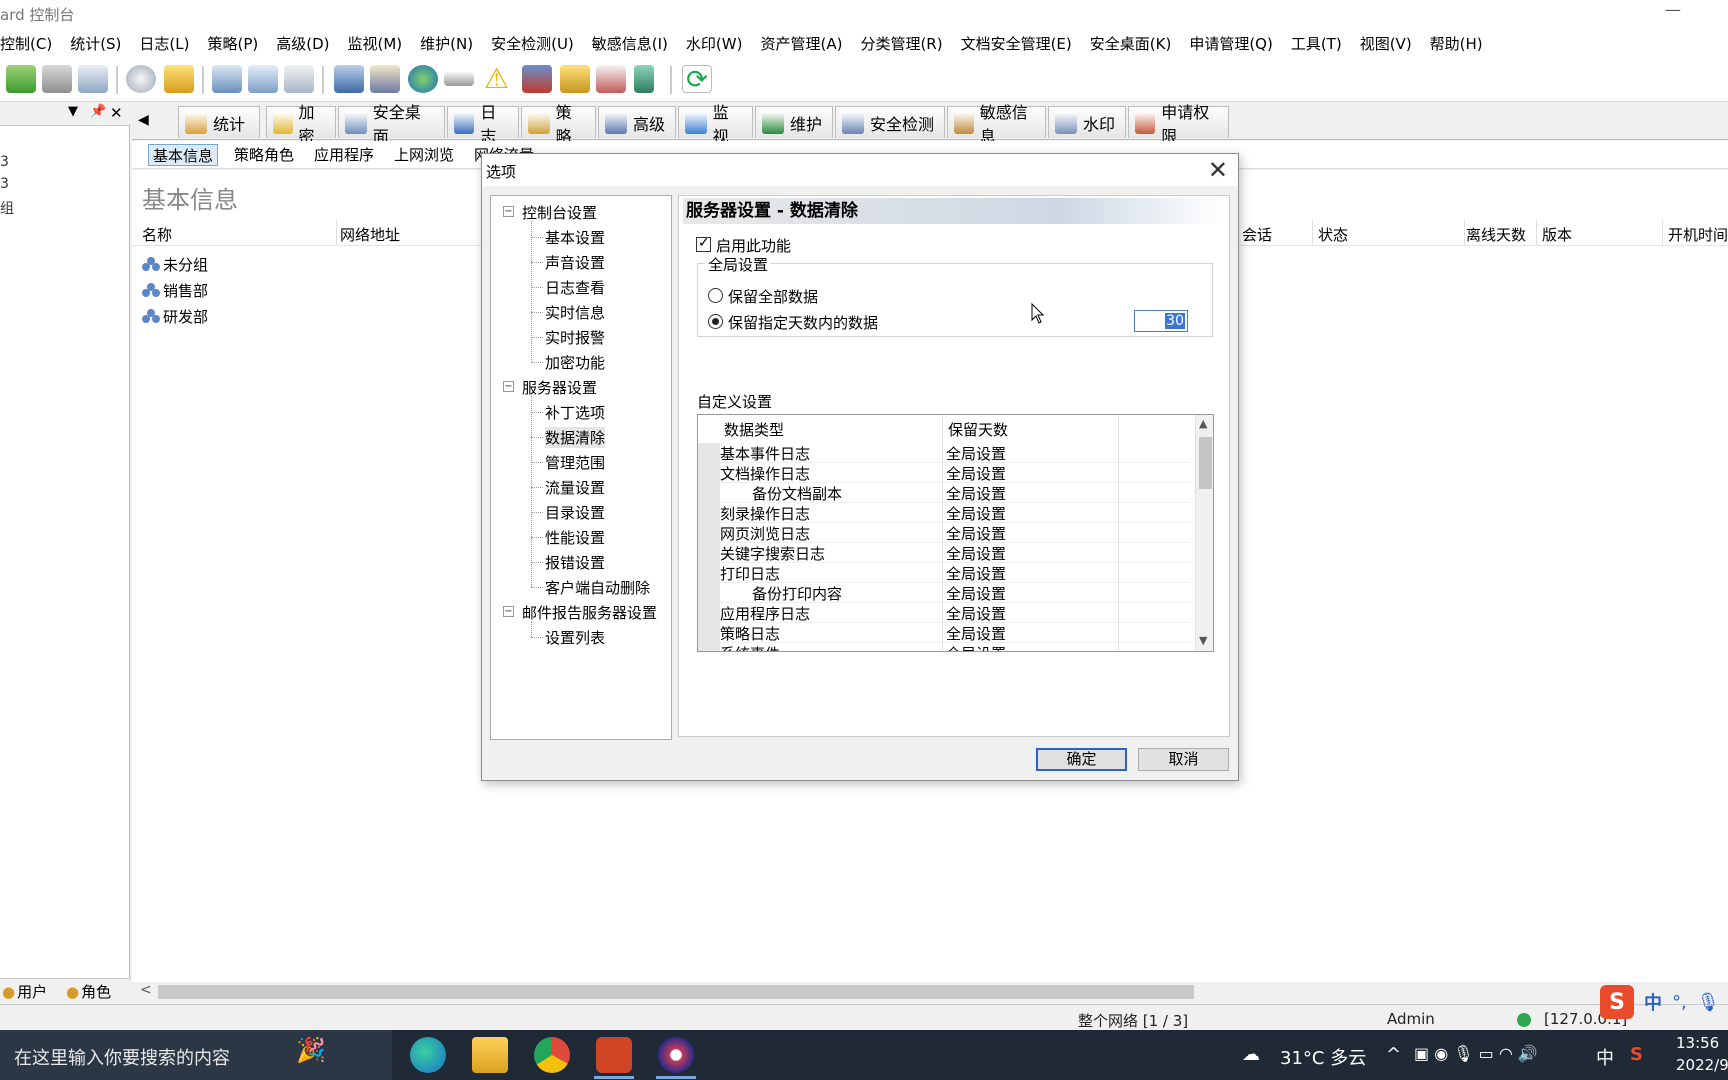  What do you see at coordinates (558, 124) in the screenshot?
I see `doc-tab: 策略` at bounding box center [558, 124].